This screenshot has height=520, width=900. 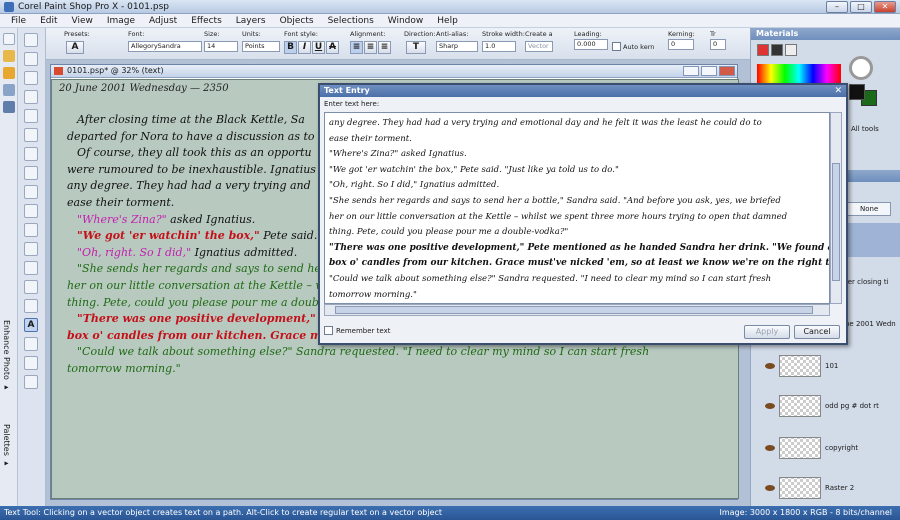 I want to click on font-select: AllegorySandra, so click(x=165, y=46).